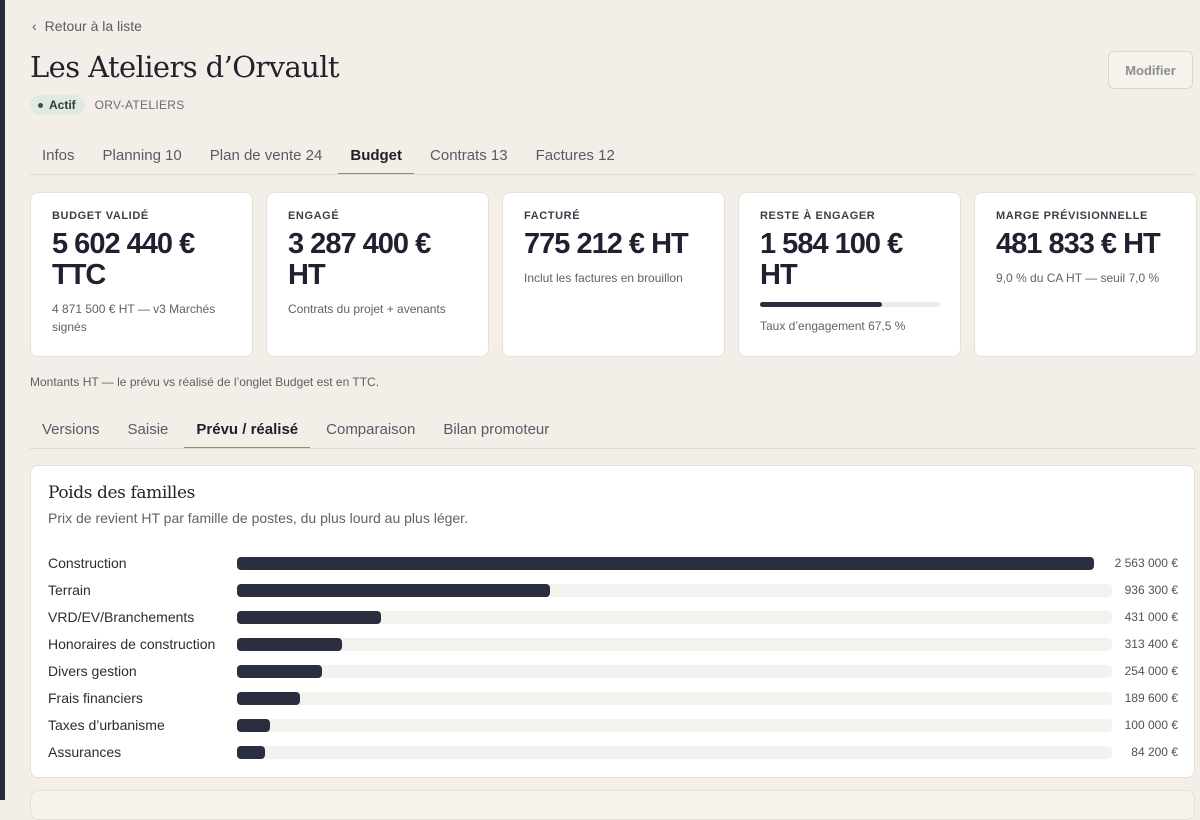  What do you see at coordinates (575, 156) in the screenshot?
I see `tab-factures: Factures 12` at bounding box center [575, 156].